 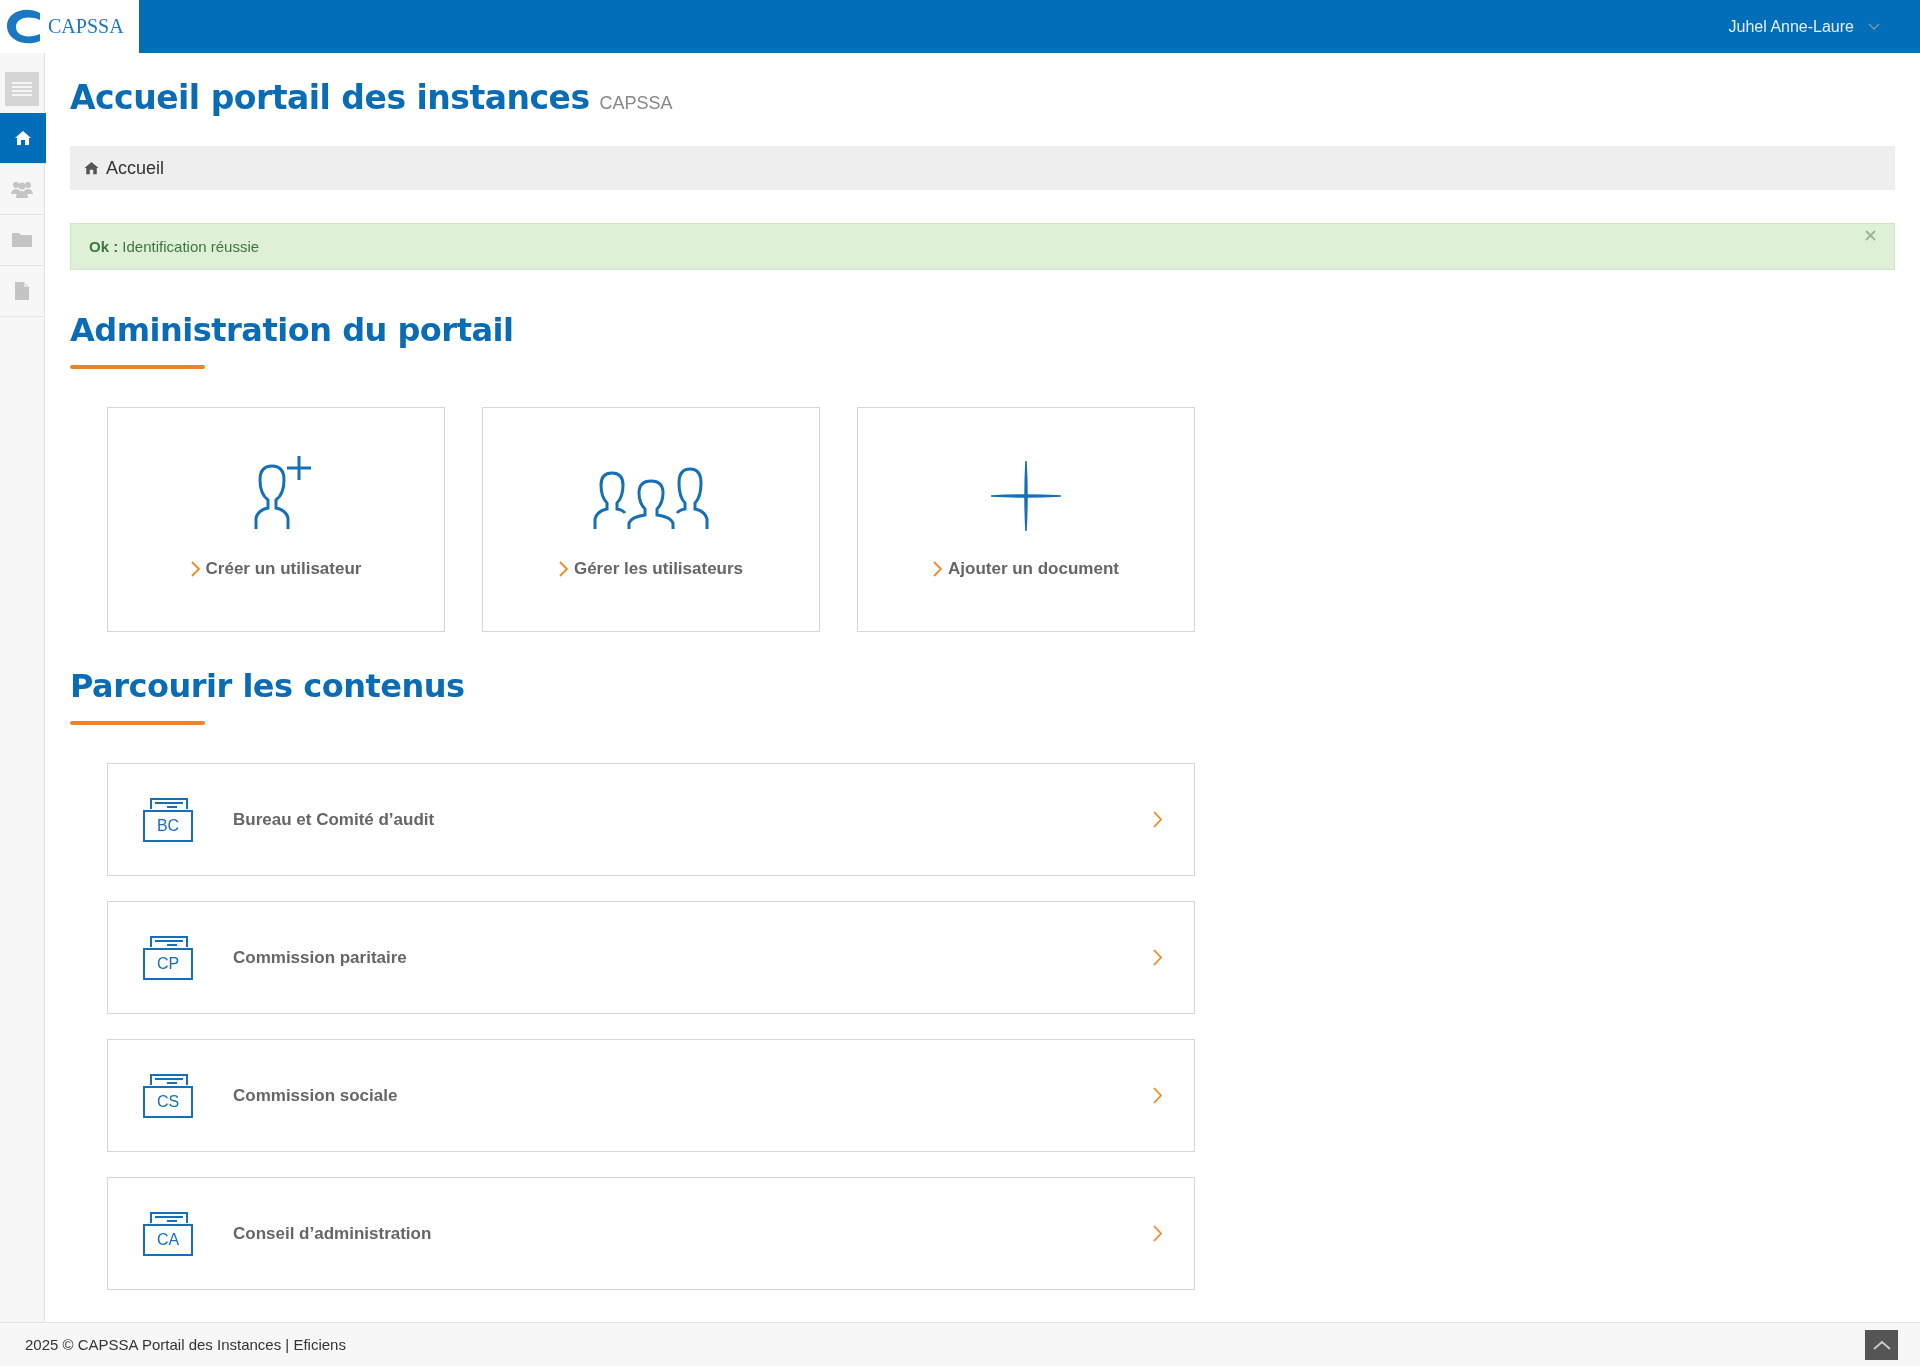 I want to click on close-icon, so click(x=1870, y=235).